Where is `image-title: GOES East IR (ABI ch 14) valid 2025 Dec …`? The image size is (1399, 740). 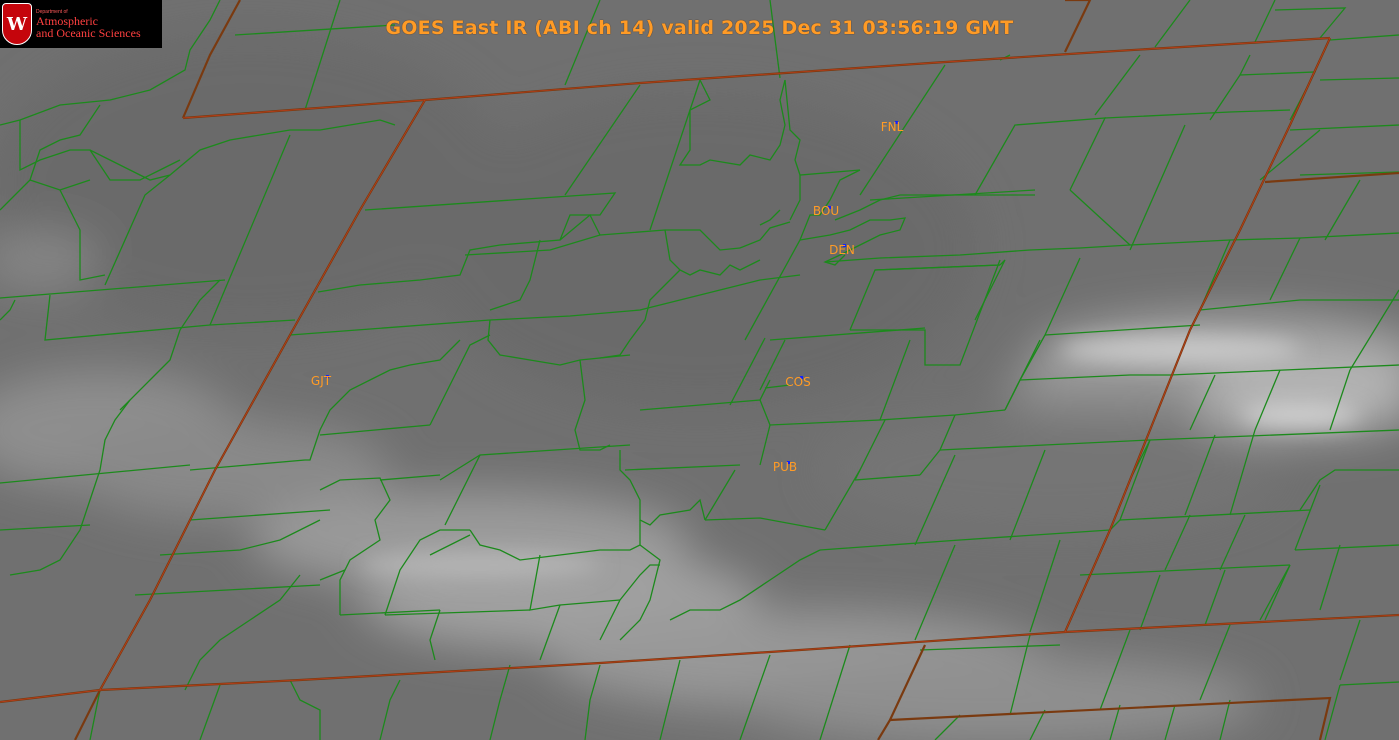
image-title: GOES East IR (ABI ch 14) valid 2025 Dec … is located at coordinates (699, 28).